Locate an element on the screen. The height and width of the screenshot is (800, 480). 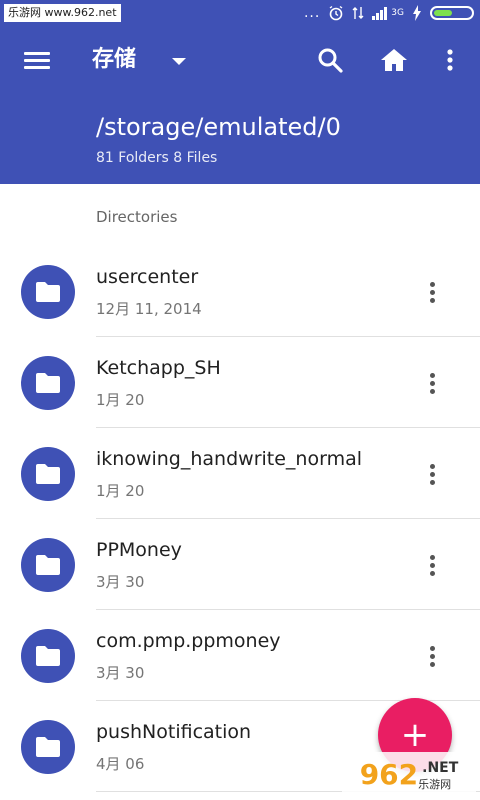
current-path: /storage/emulated/0 is located at coordinates (218, 127).